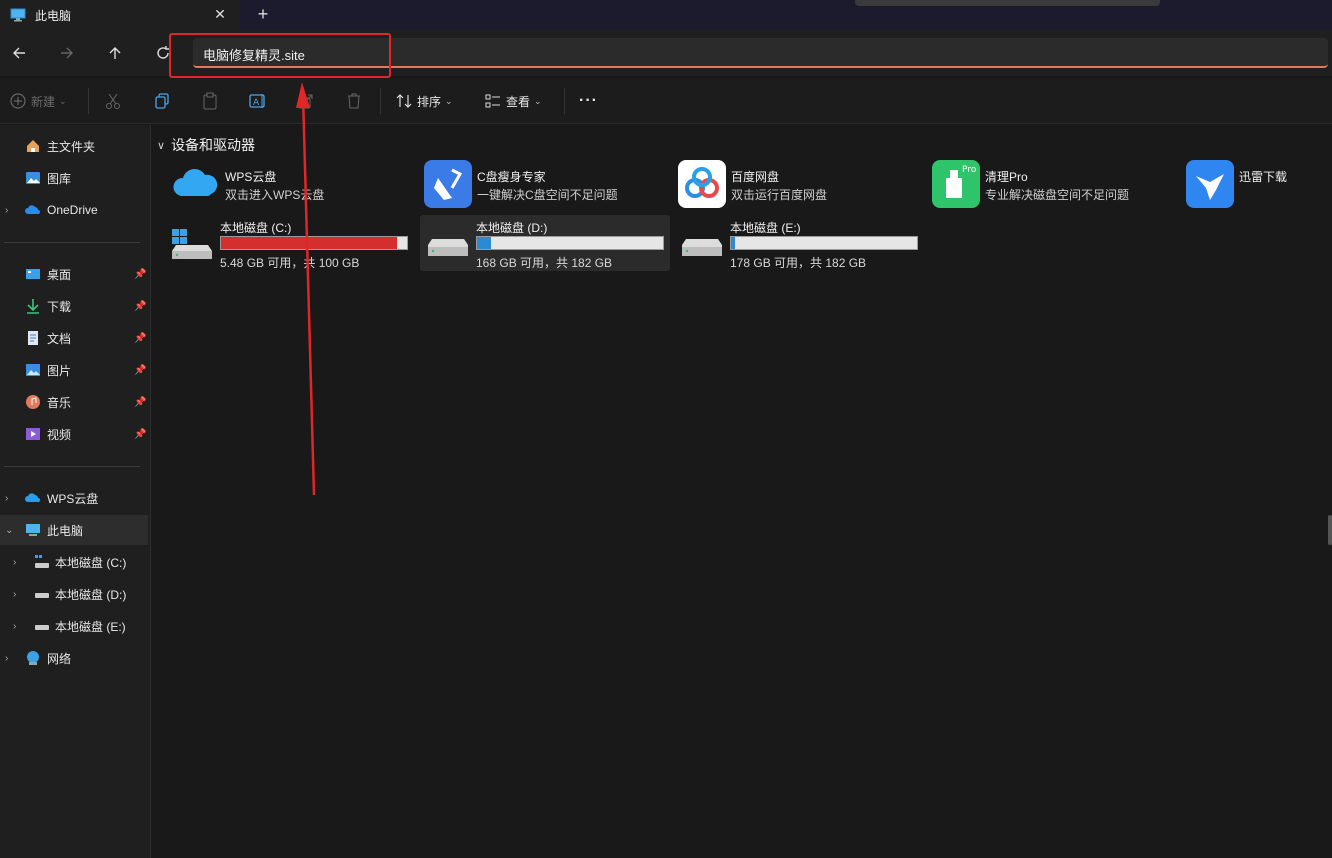 Image resolution: width=1332 pixels, height=858 pixels. Describe the element at coordinates (38, 101) in the screenshot. I see `new-button: 新建 ⌄` at that location.